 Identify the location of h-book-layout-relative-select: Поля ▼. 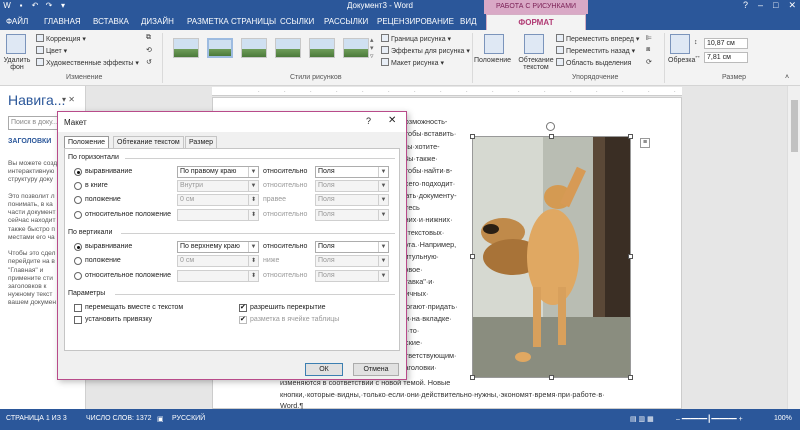
(352, 186).